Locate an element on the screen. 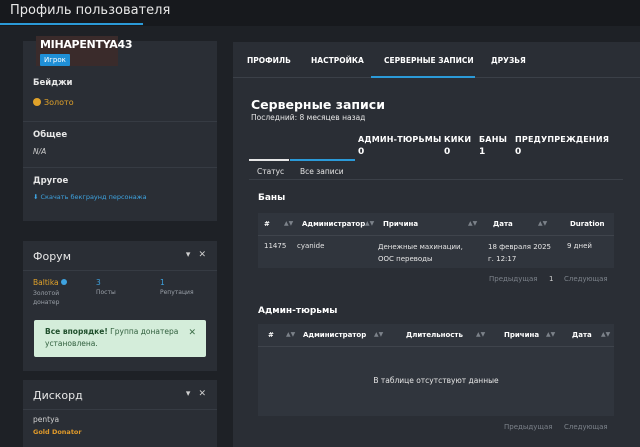 The height and width of the screenshot is (447, 640). records-title: Серверные записи is located at coordinates (318, 104).